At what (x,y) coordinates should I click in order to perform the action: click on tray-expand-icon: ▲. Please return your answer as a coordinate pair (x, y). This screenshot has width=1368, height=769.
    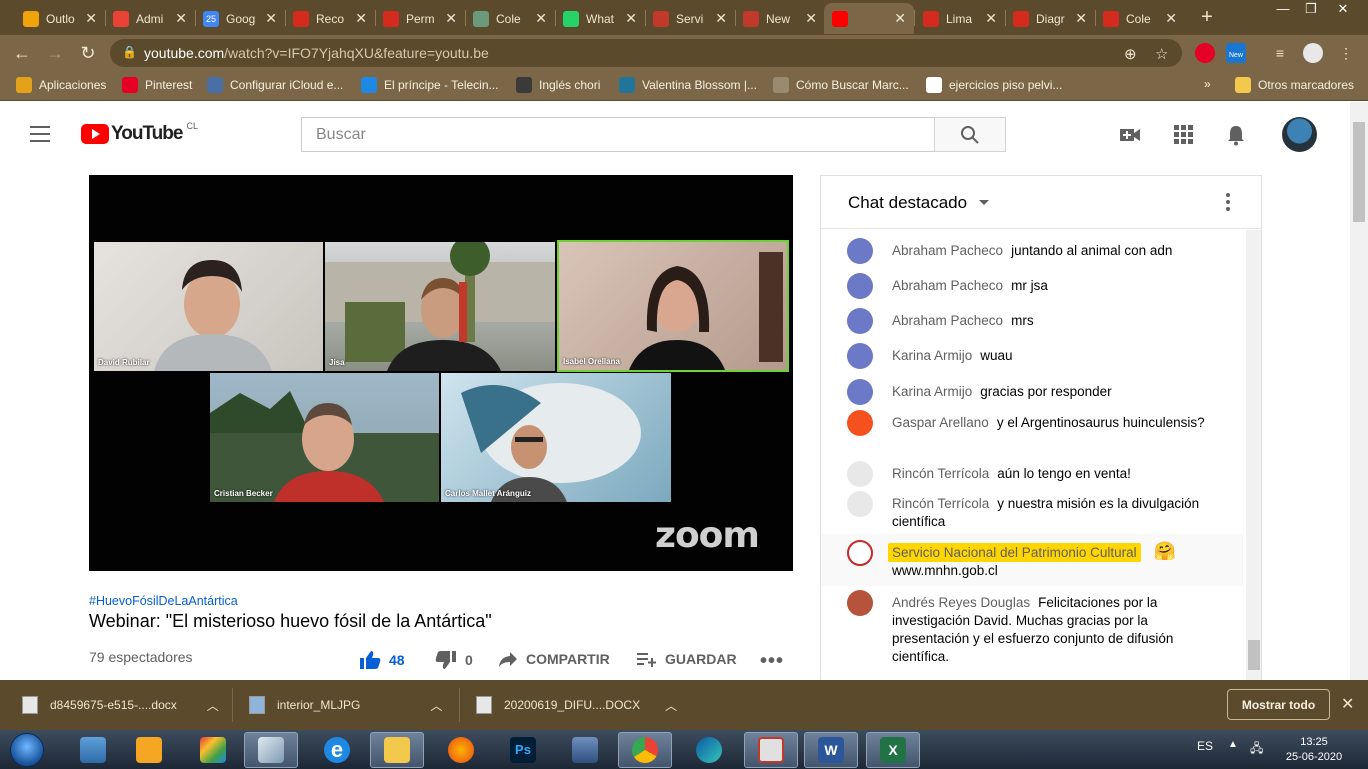
    Looking at the image, I should click on (1233, 744).